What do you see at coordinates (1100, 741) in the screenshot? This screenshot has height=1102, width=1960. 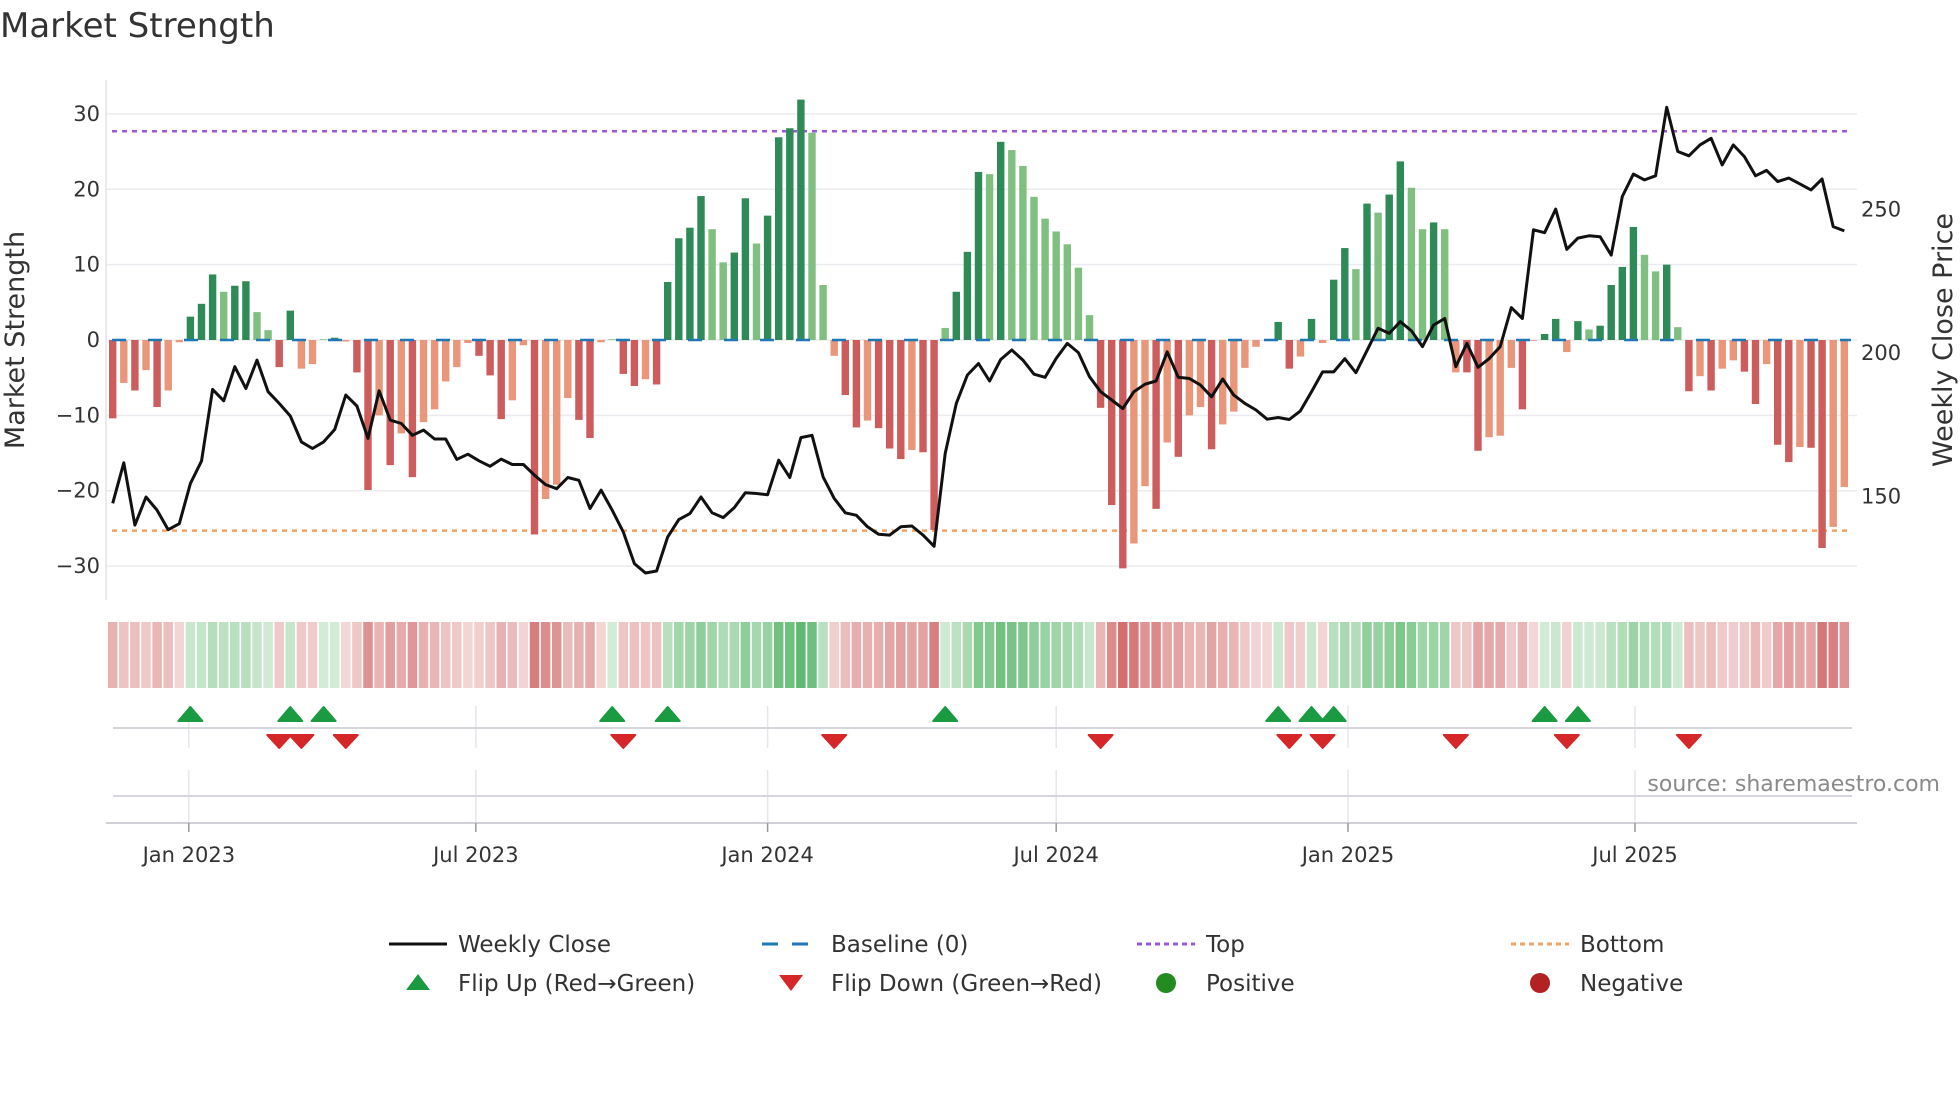 I see `flip-down-marker` at bounding box center [1100, 741].